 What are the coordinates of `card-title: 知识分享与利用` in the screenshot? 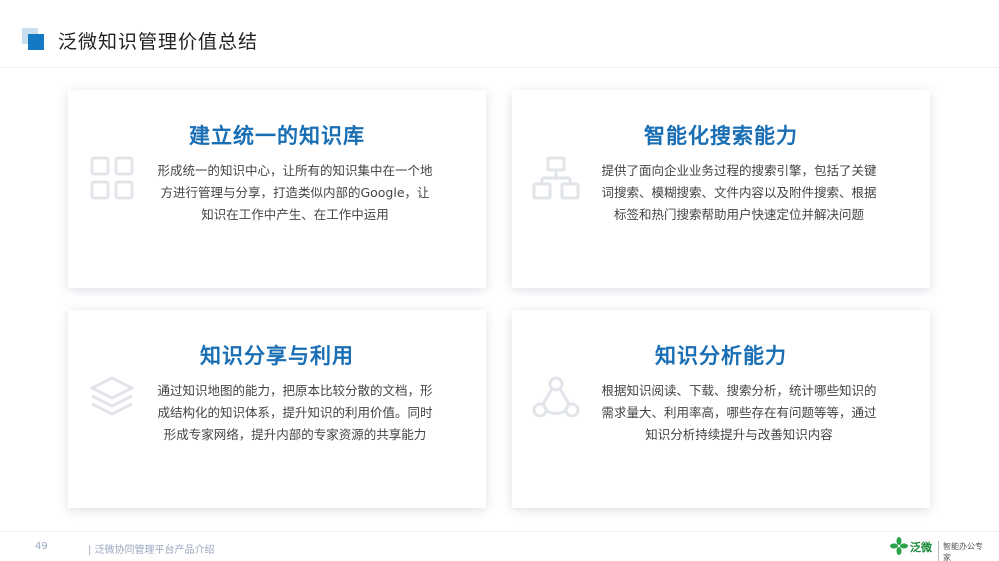 It's located at (277, 356).